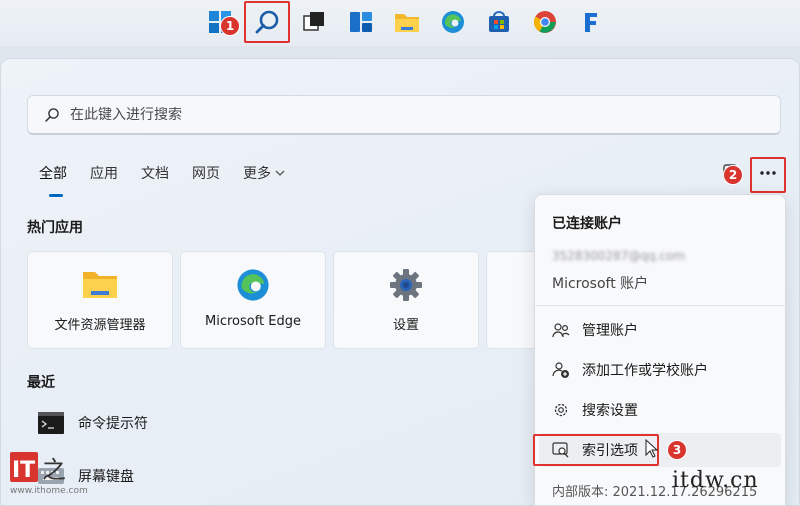  What do you see at coordinates (280, 173) in the screenshot?
I see `chevron-down-icon` at bounding box center [280, 173].